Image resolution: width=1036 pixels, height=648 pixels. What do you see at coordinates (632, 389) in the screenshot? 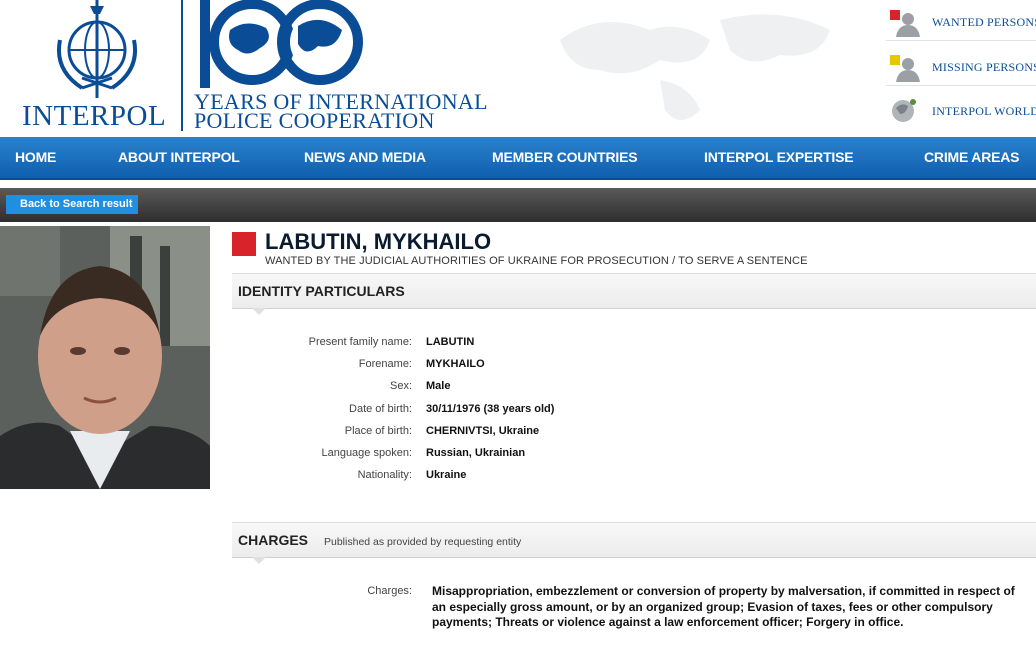
I see `identity-row: Sex: Male` at bounding box center [632, 389].